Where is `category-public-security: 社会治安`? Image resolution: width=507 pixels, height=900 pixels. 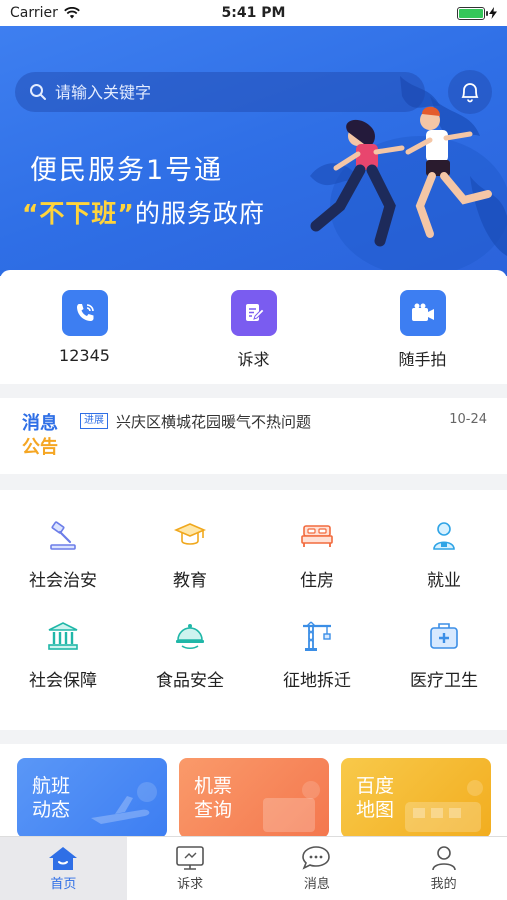 category-public-security: 社会治安 is located at coordinates (63, 553).